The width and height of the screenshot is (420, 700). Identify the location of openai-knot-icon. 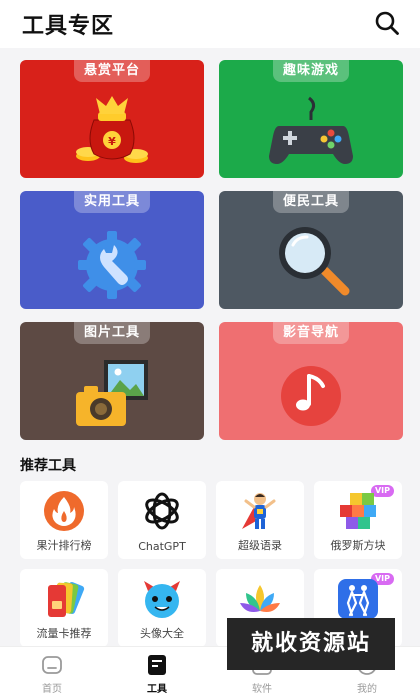
(162, 511).